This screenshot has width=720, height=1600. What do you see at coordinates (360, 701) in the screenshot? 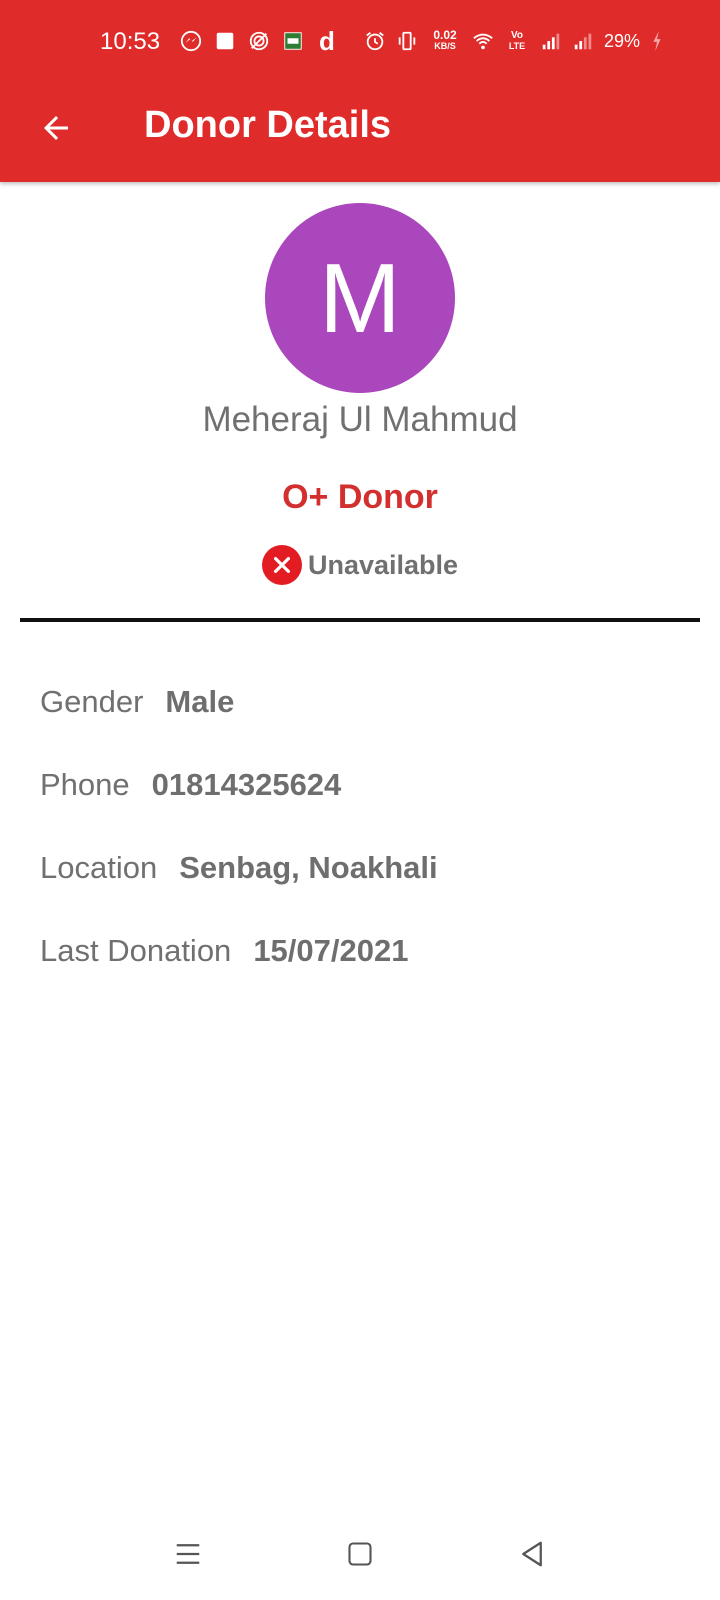
I see `detail-row-gender: Gender Male` at bounding box center [360, 701].